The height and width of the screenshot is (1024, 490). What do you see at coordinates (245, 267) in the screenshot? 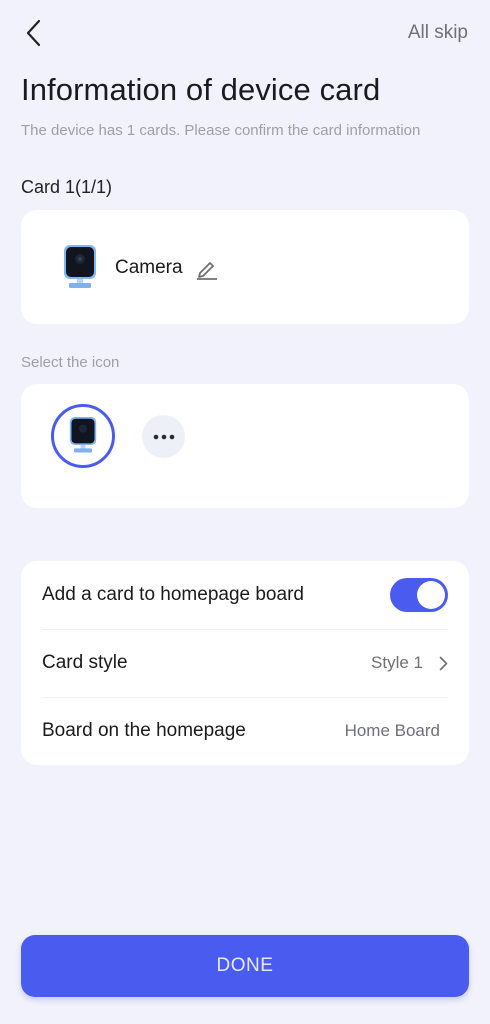
I see `device-card-panel: Camera` at bounding box center [245, 267].